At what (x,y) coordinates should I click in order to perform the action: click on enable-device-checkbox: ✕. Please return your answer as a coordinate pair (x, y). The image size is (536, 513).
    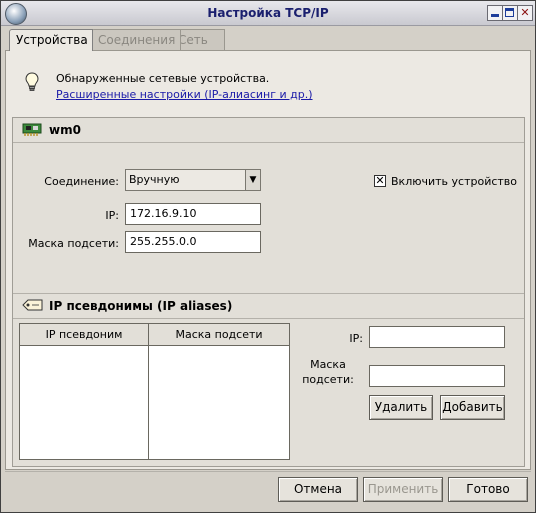
    Looking at the image, I should click on (380, 181).